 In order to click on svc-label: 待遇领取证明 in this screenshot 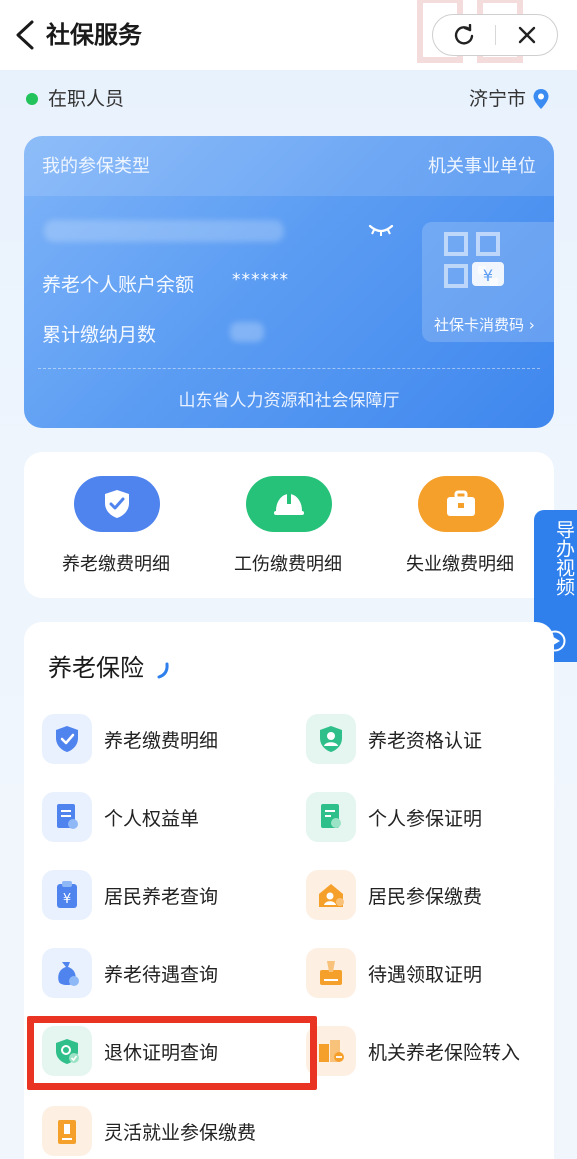, I will do `click(425, 975)`.